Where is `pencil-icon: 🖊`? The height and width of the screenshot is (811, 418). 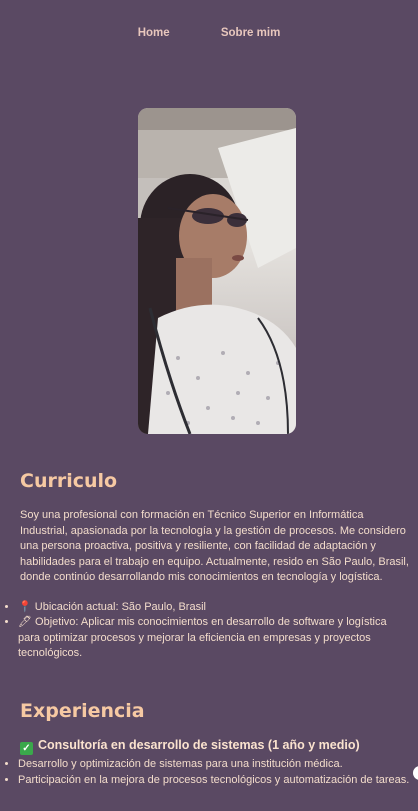 pencil-icon: 🖊 is located at coordinates (25, 622).